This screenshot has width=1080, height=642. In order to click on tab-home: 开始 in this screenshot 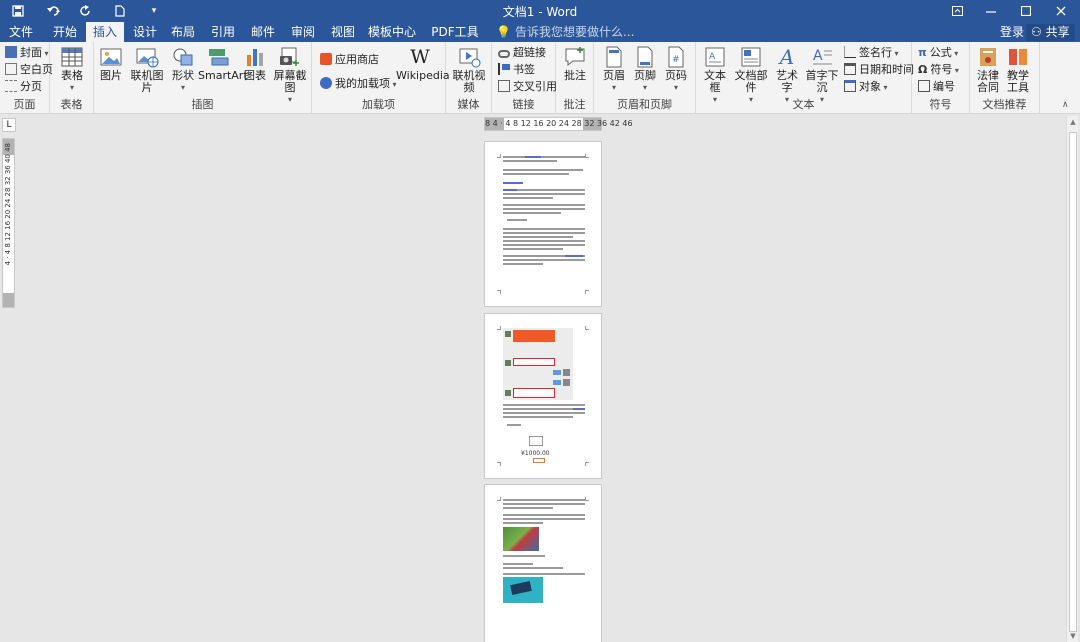, I will do `click(65, 32)`.